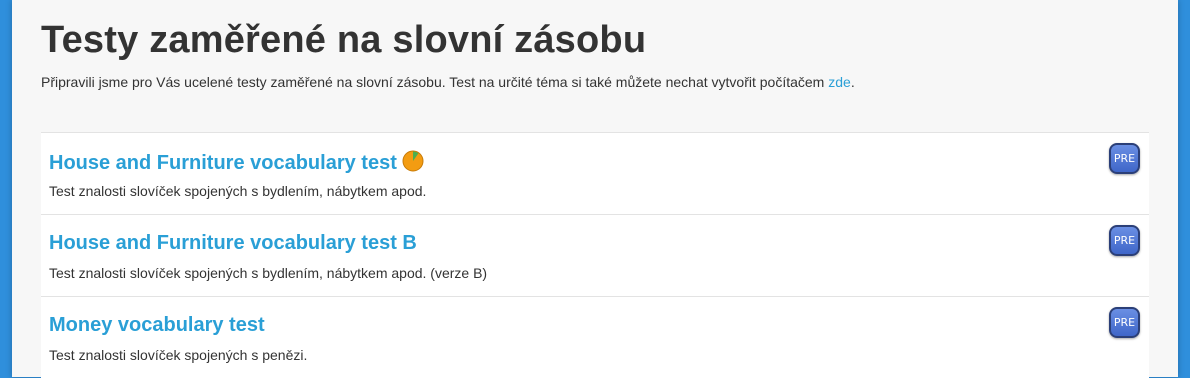 This screenshot has width=1190, height=378. Describe the element at coordinates (223, 163) in the screenshot. I see `test-title: House and Furniture vocabulary test` at that location.